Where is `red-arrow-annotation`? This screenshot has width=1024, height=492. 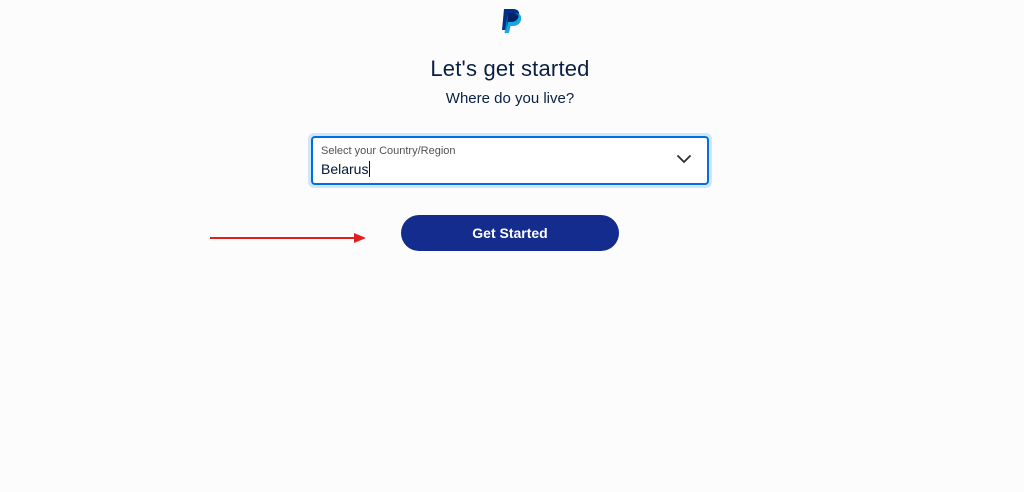
red-arrow-annotation is located at coordinates (288, 238).